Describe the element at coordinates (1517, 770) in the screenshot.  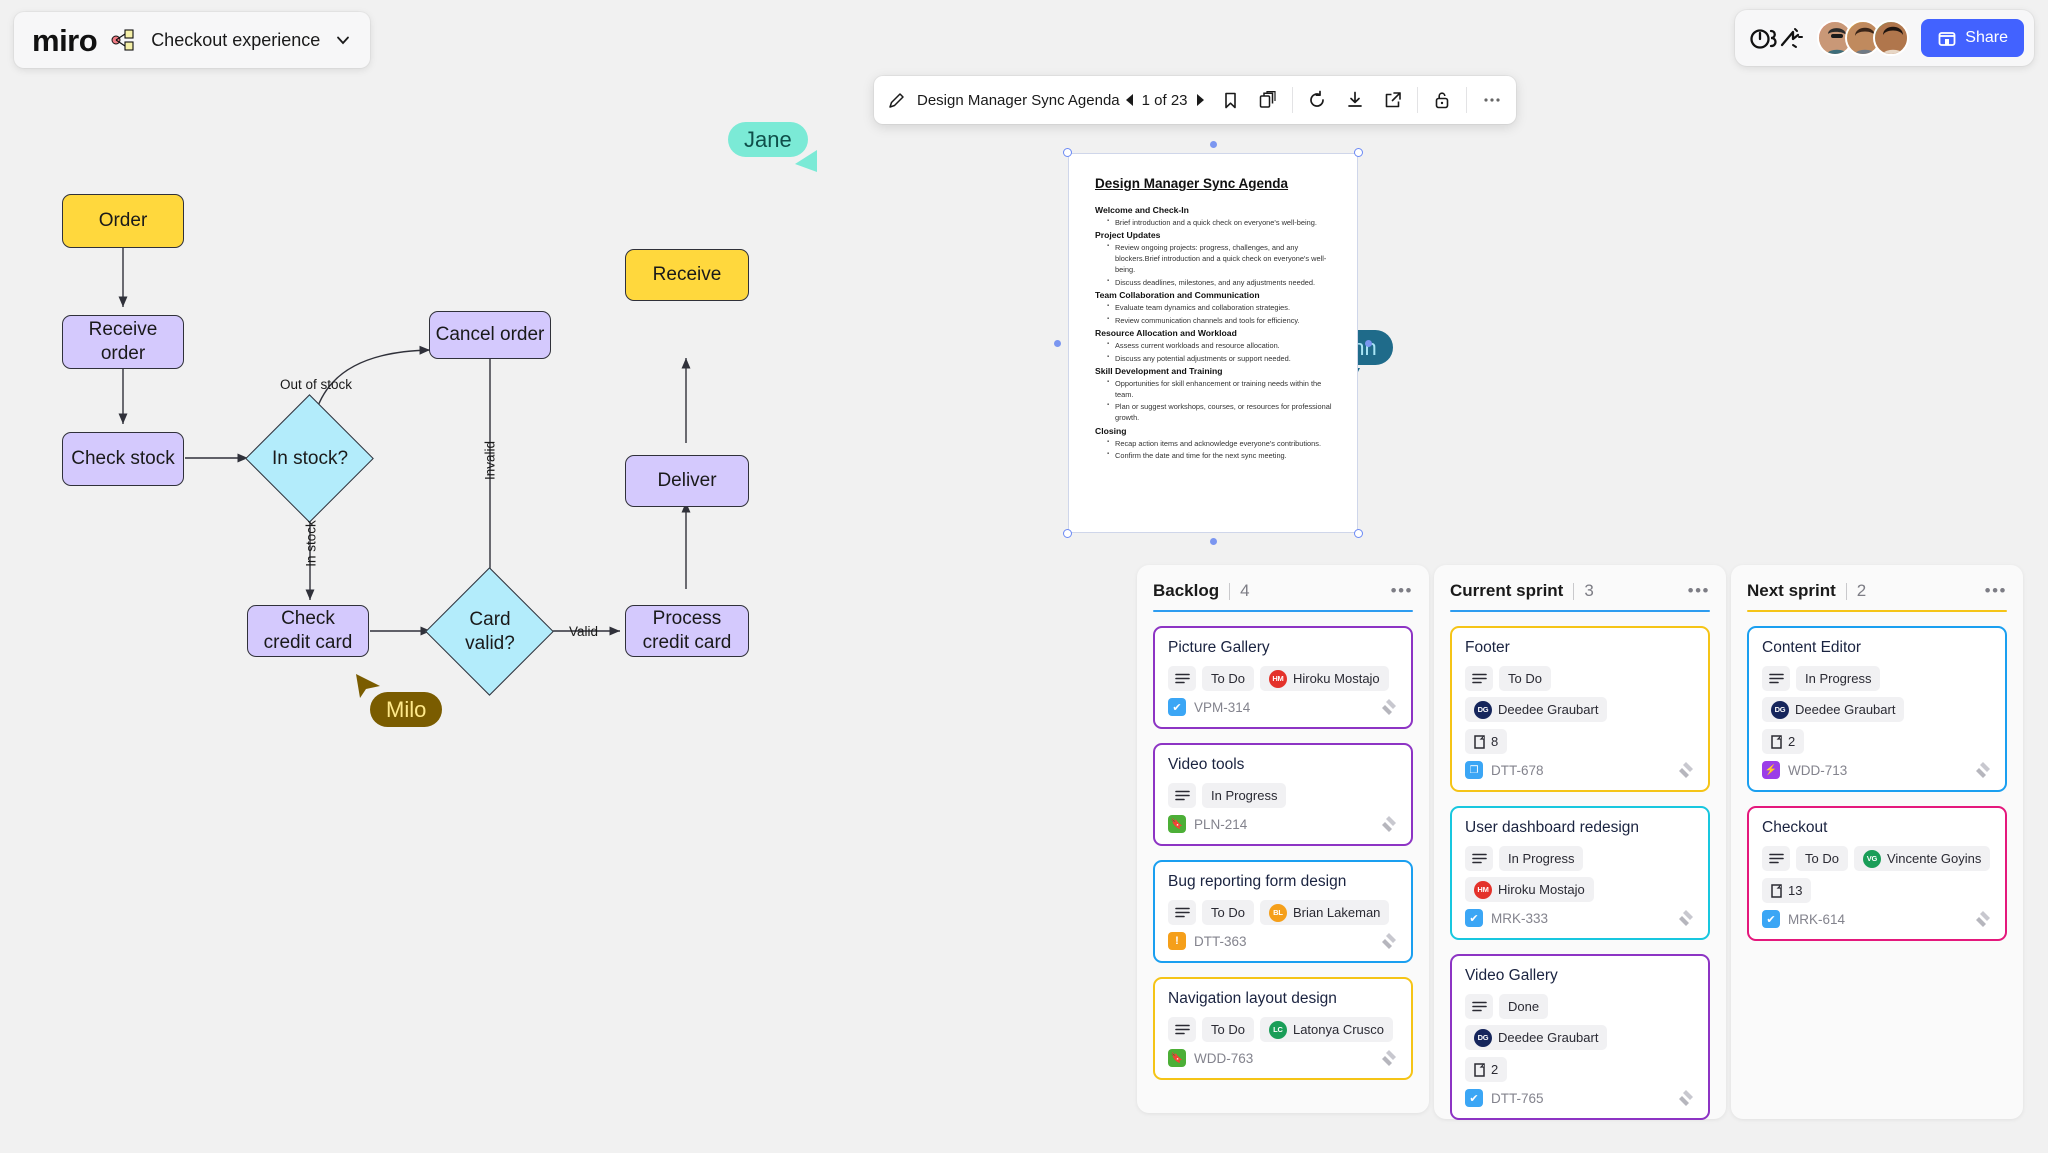
I see `issue-key: DTT-678` at that location.